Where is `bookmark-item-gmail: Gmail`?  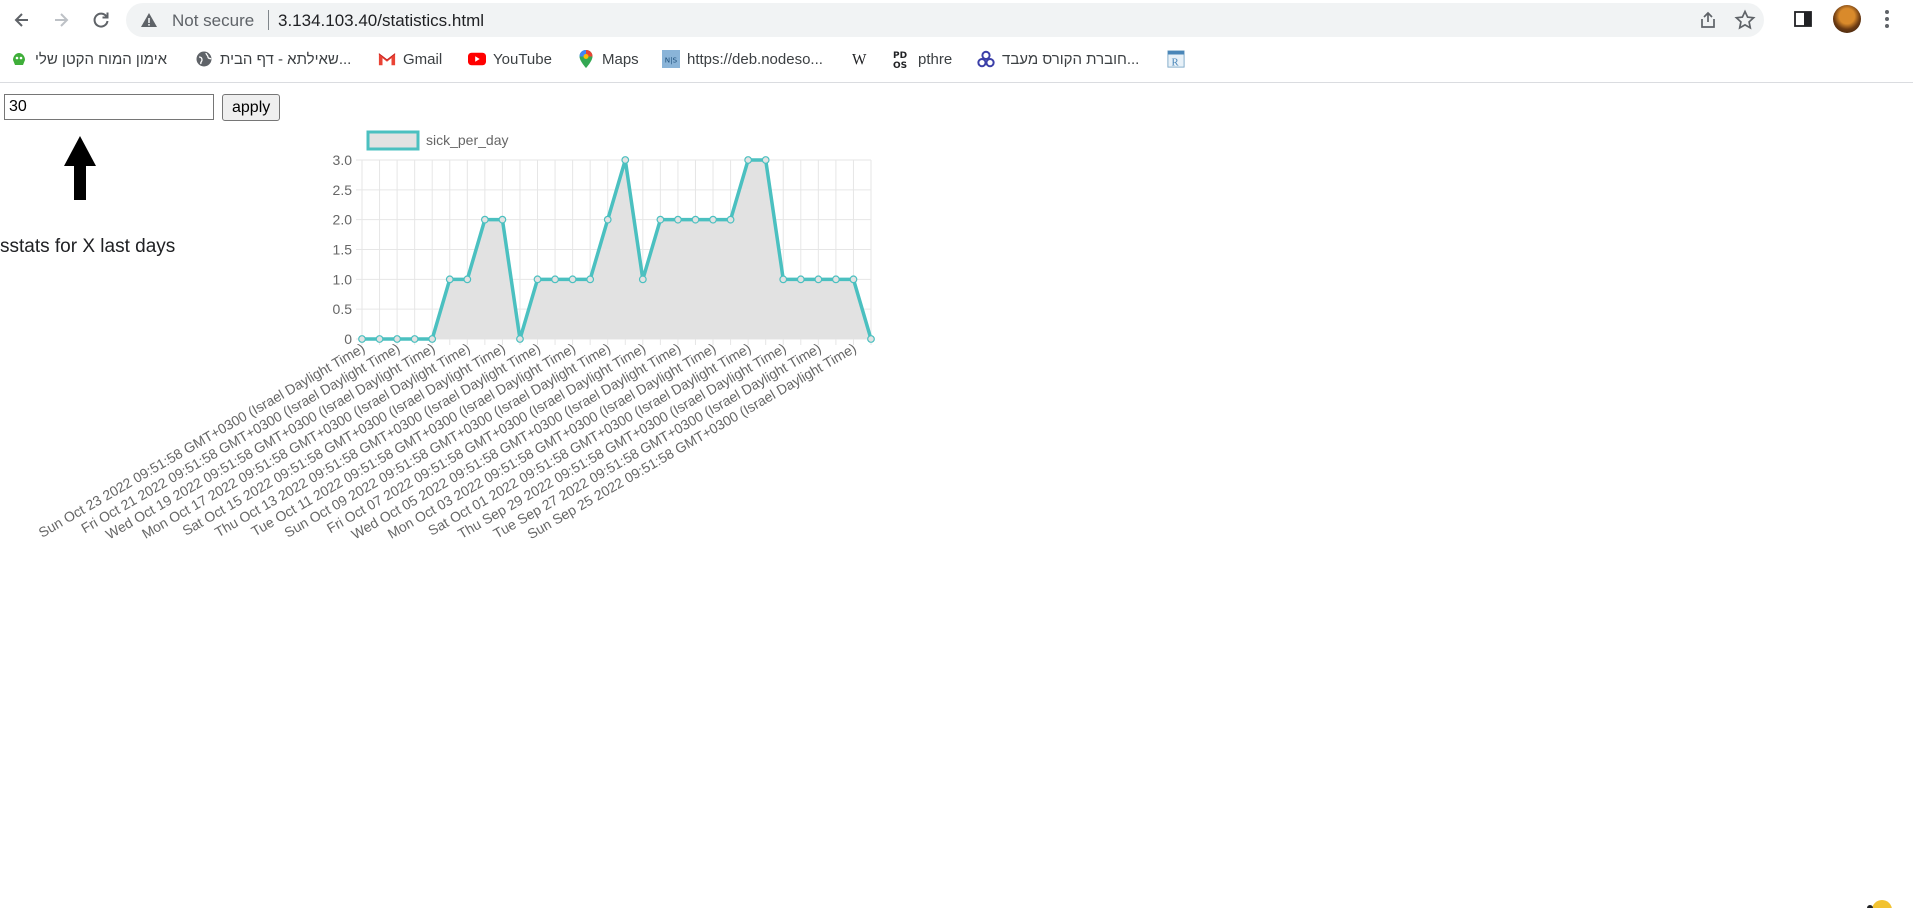 bookmark-item-gmail: Gmail is located at coordinates (410, 59).